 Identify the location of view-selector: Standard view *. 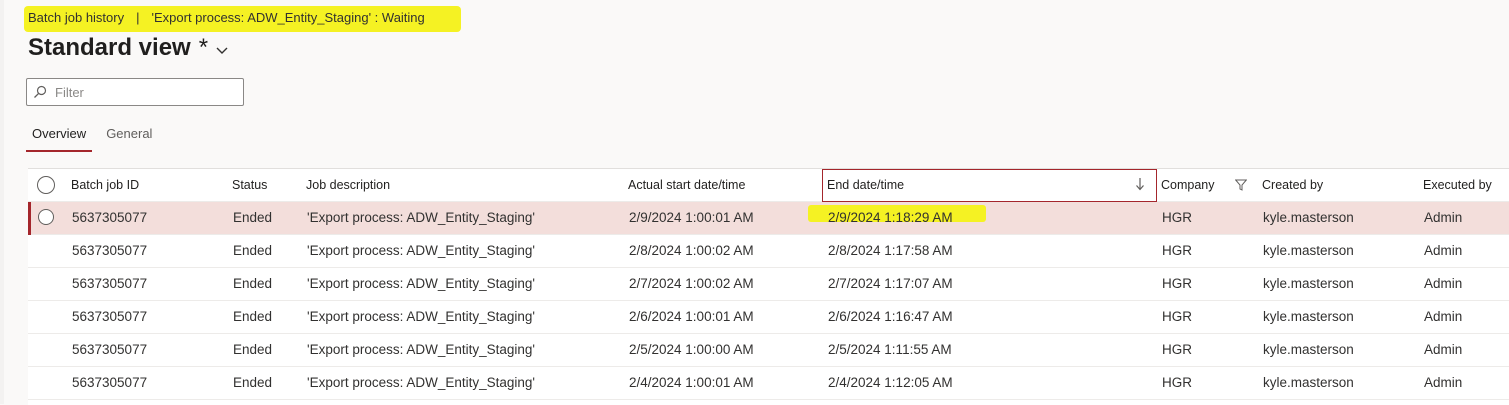
(128, 48).